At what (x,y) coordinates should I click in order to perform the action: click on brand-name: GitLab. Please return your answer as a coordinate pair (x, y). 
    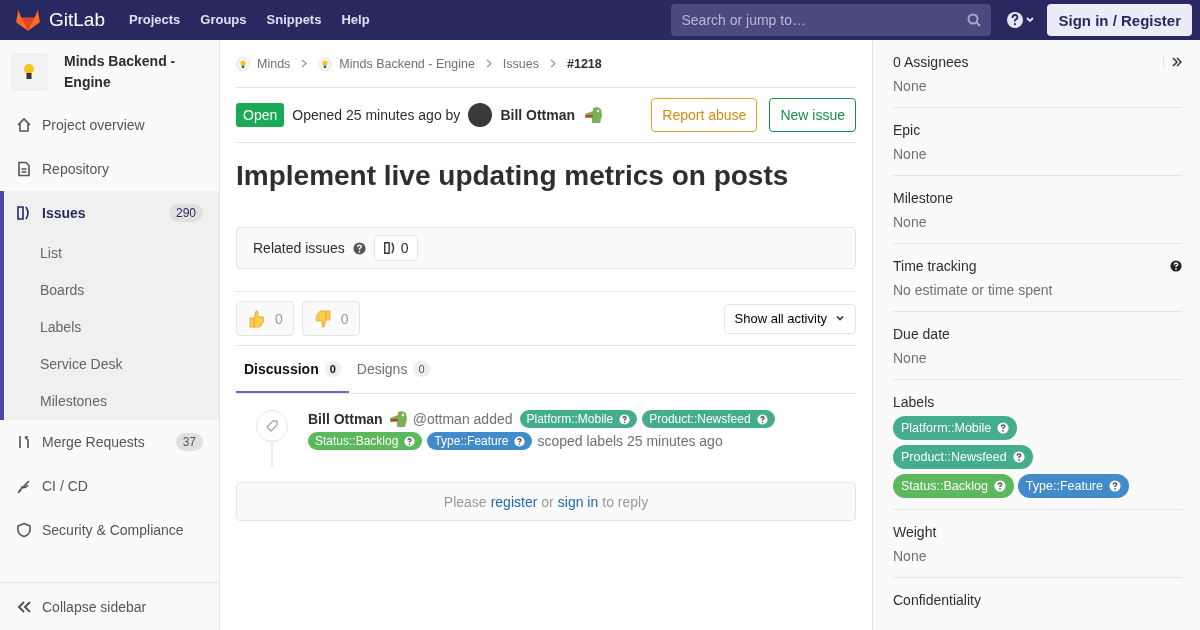
    Looking at the image, I should click on (77, 20).